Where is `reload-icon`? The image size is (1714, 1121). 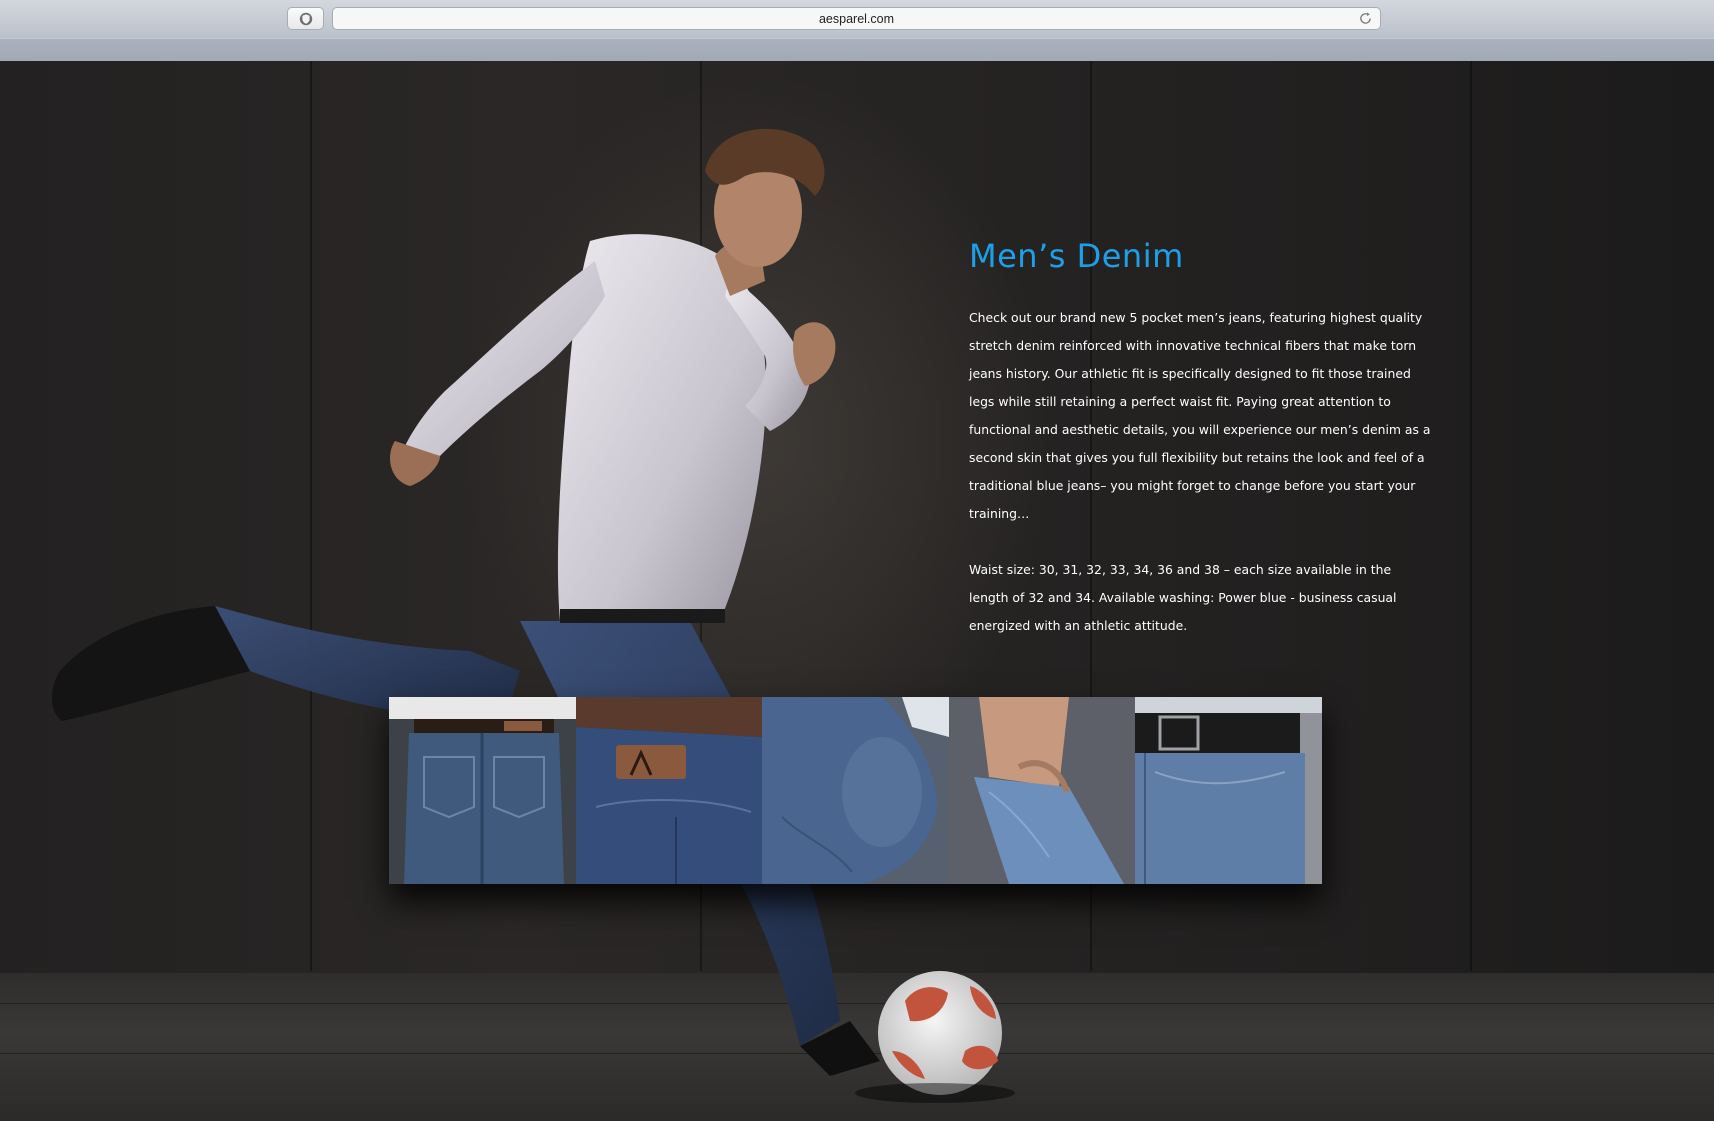
reload-icon is located at coordinates (1365, 18).